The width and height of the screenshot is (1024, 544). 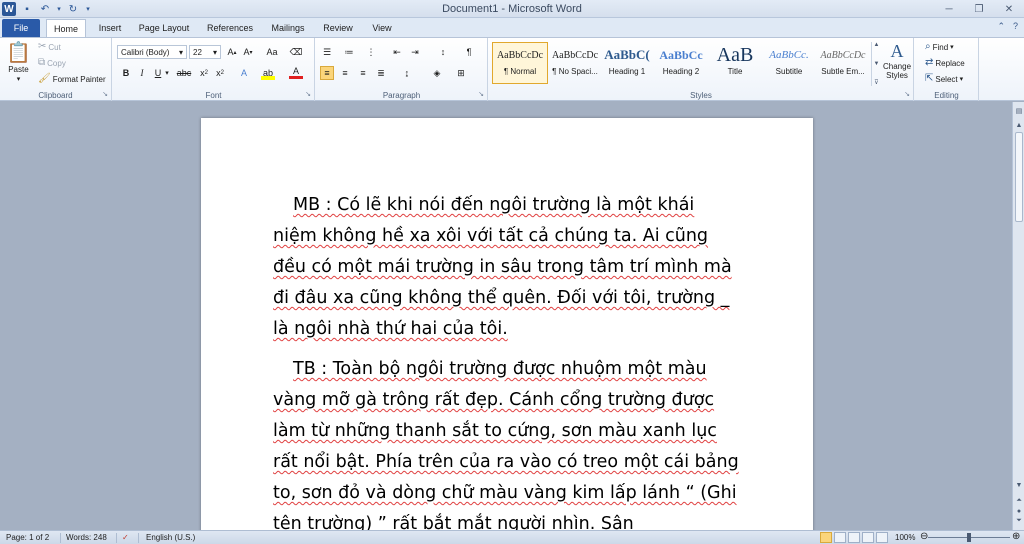 I want to click on paste-button: 📋 Paste ▾, so click(x=18, y=62).